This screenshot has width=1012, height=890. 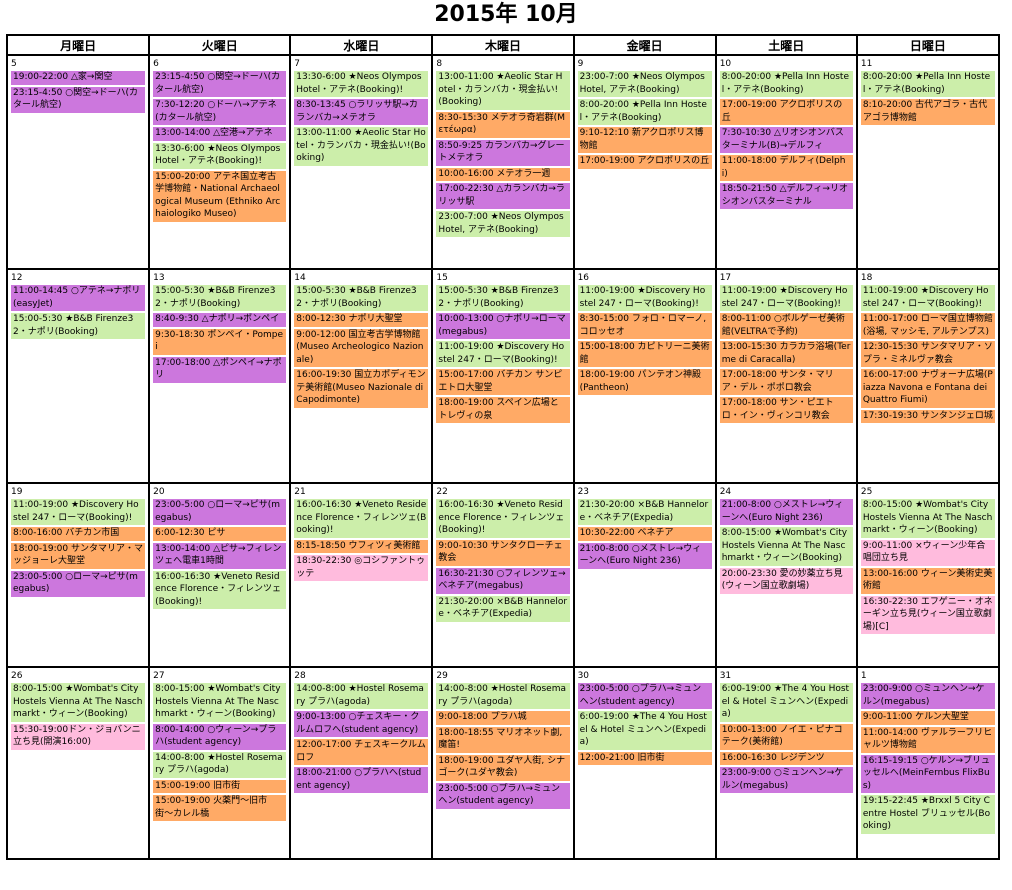 What do you see at coordinates (78, 555) in the screenshot?
I see `calendar-event: 18:00-19:00 サンタマリア・マッジョーレ大聖堂` at bounding box center [78, 555].